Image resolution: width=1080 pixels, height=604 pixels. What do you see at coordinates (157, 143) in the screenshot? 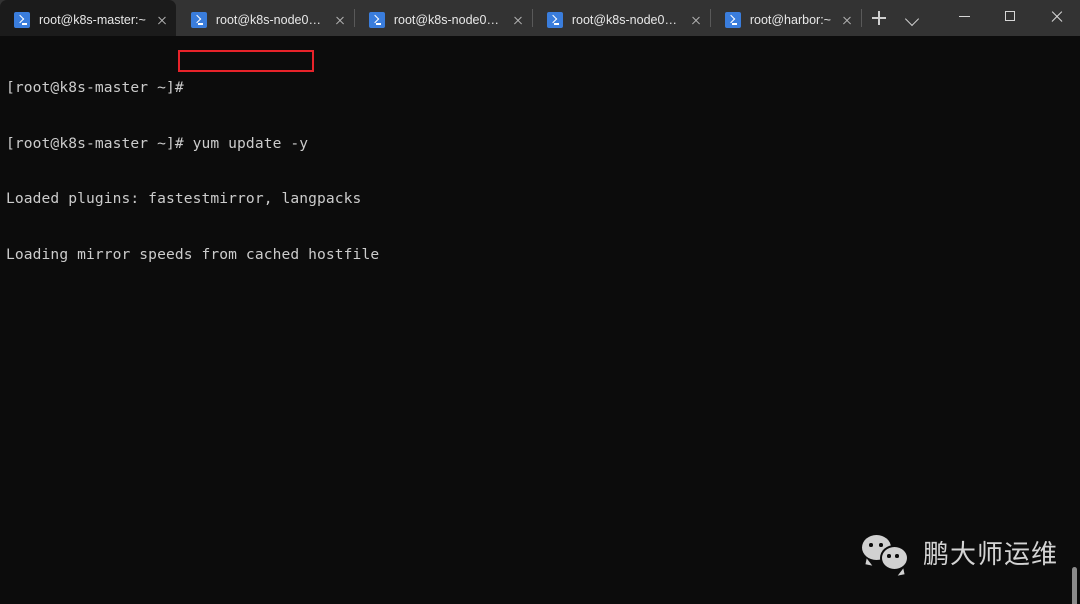
I see `terminal-line-command: [root@k8s-master ~]# yum update -y` at bounding box center [157, 143].